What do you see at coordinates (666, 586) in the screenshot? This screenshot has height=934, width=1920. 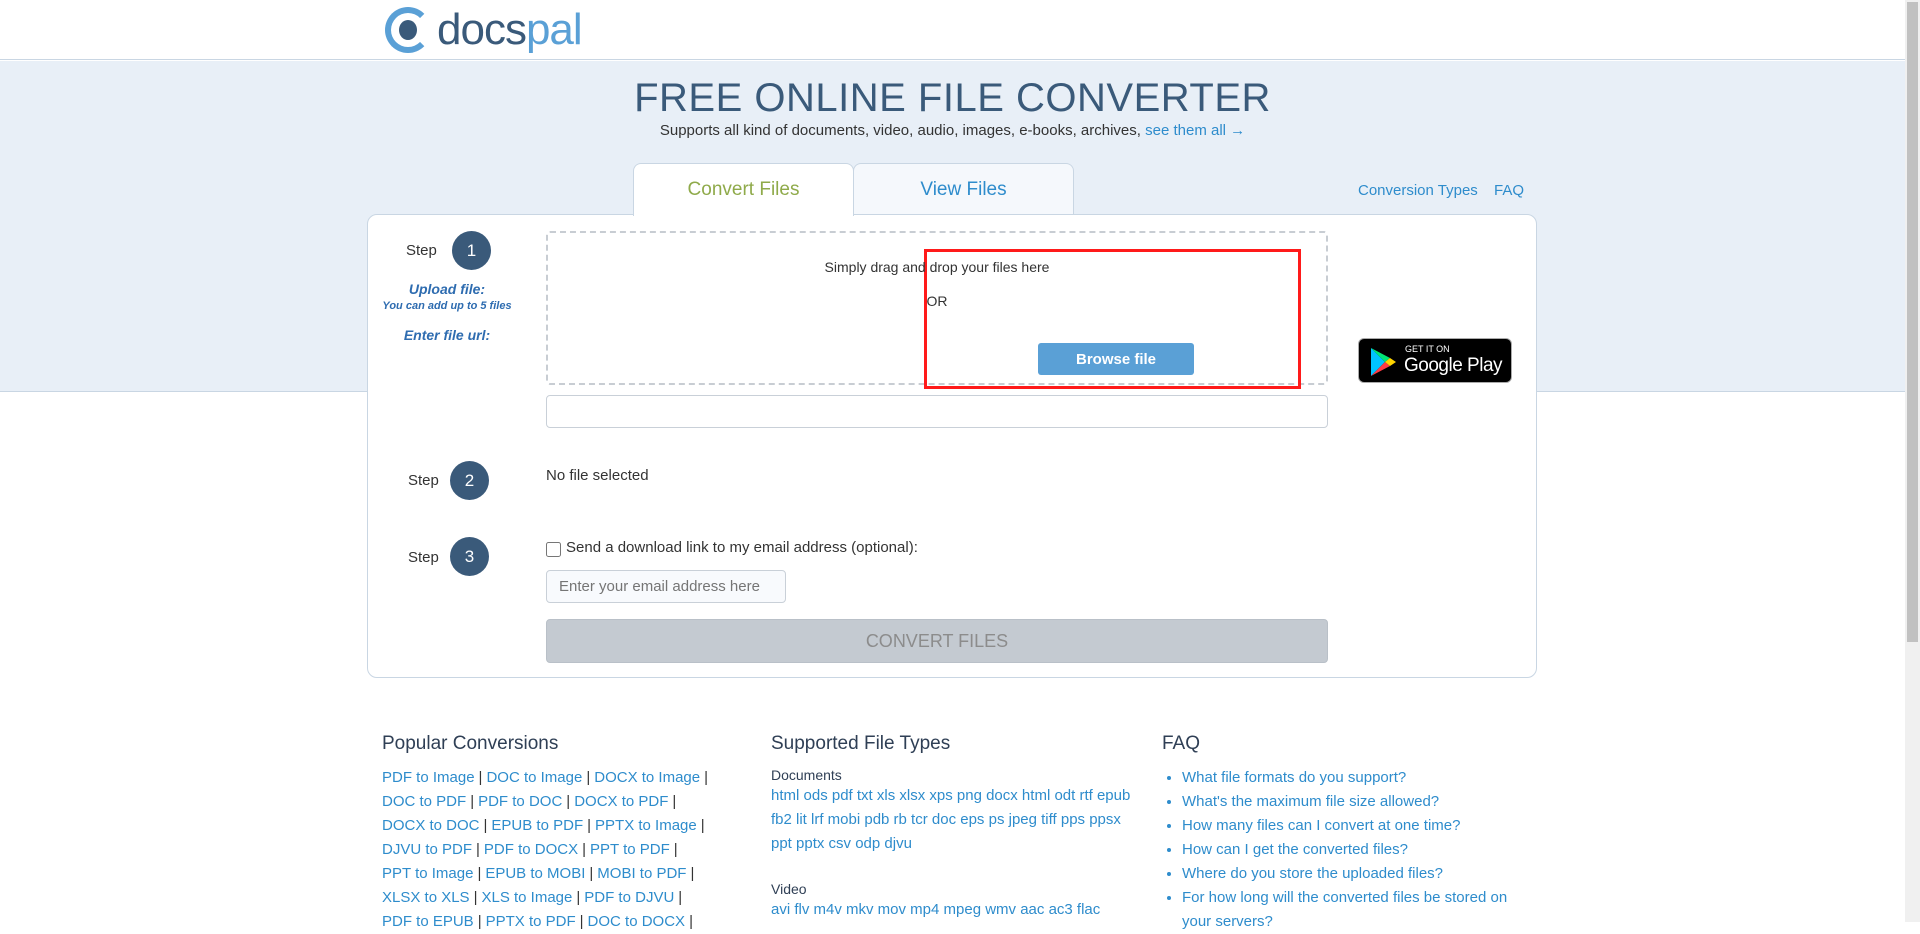 I see `email-input` at bounding box center [666, 586].